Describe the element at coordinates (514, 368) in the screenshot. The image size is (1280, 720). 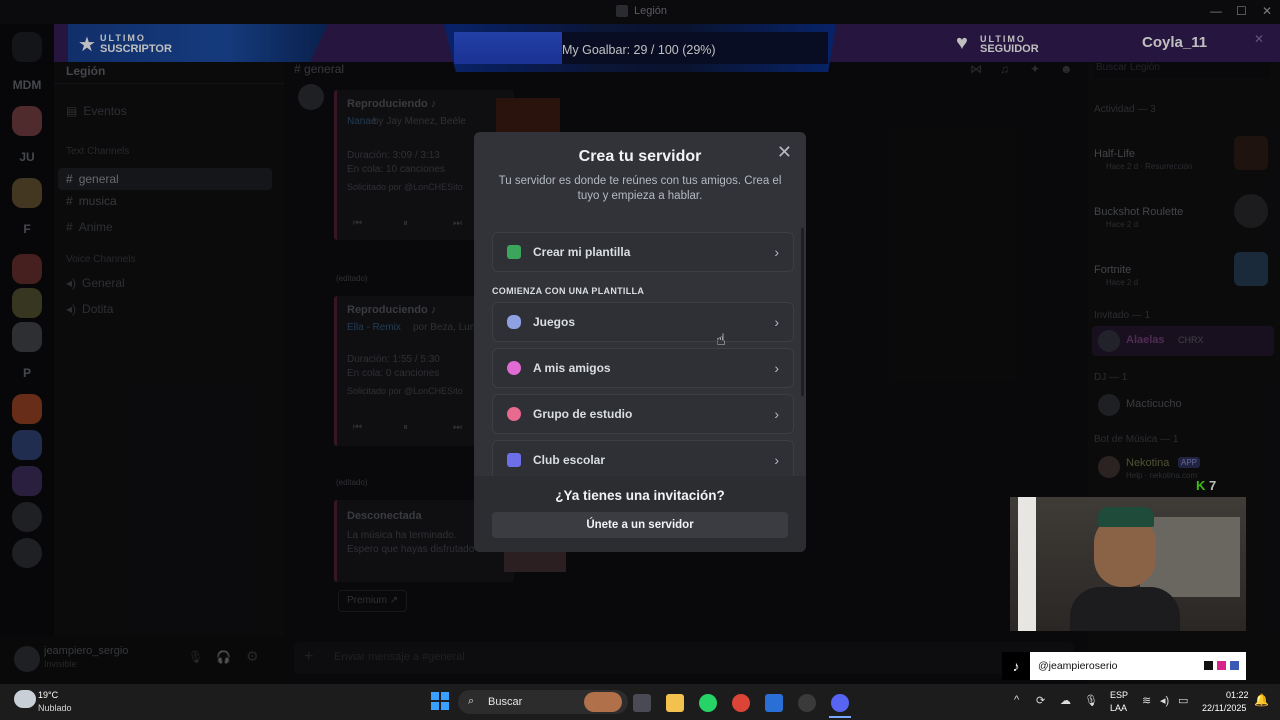
I see `heart-icon` at that location.